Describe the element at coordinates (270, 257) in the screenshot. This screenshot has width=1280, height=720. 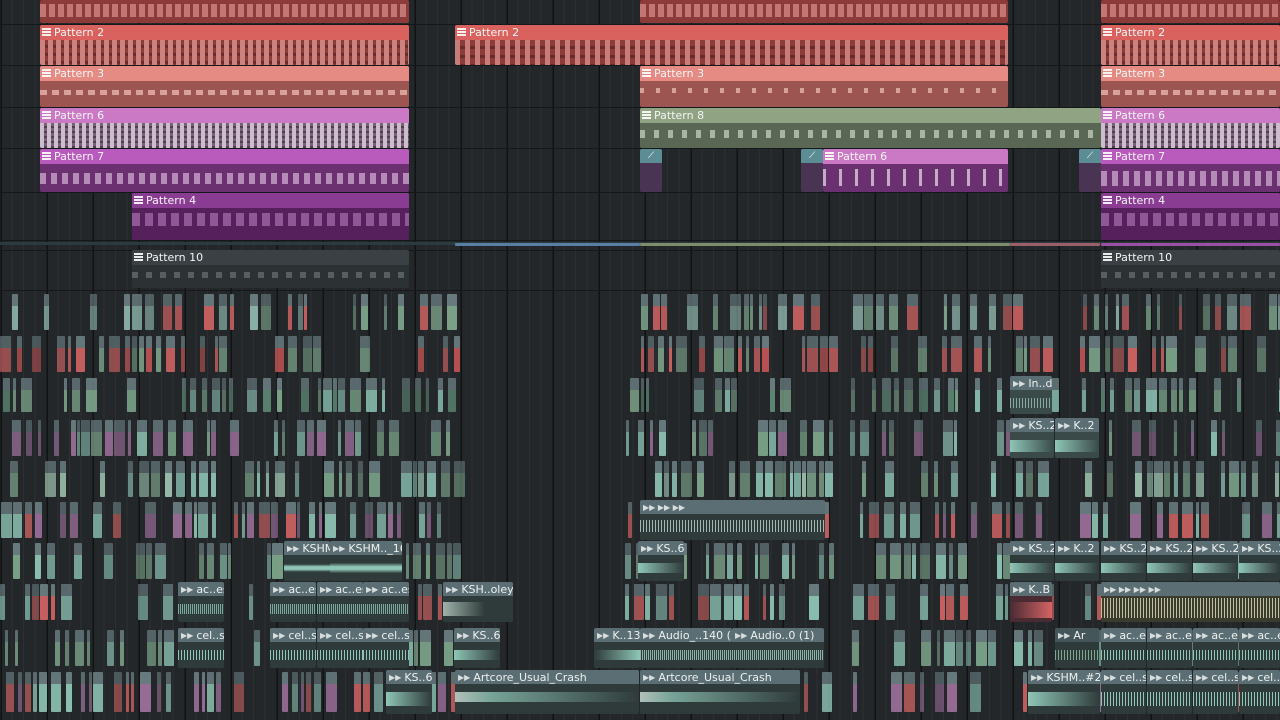
I see `clip-header: Pattern 10` at that location.